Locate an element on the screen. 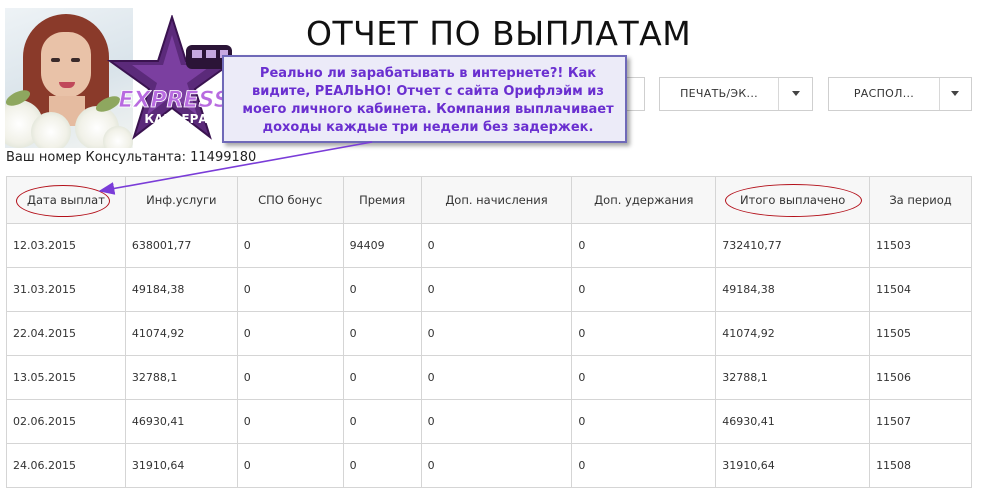 The width and height of the screenshot is (982, 488). table-row: 24.06.2015 31910,64 0 0 0 0 31910,64 11508 is located at coordinates (489, 465).